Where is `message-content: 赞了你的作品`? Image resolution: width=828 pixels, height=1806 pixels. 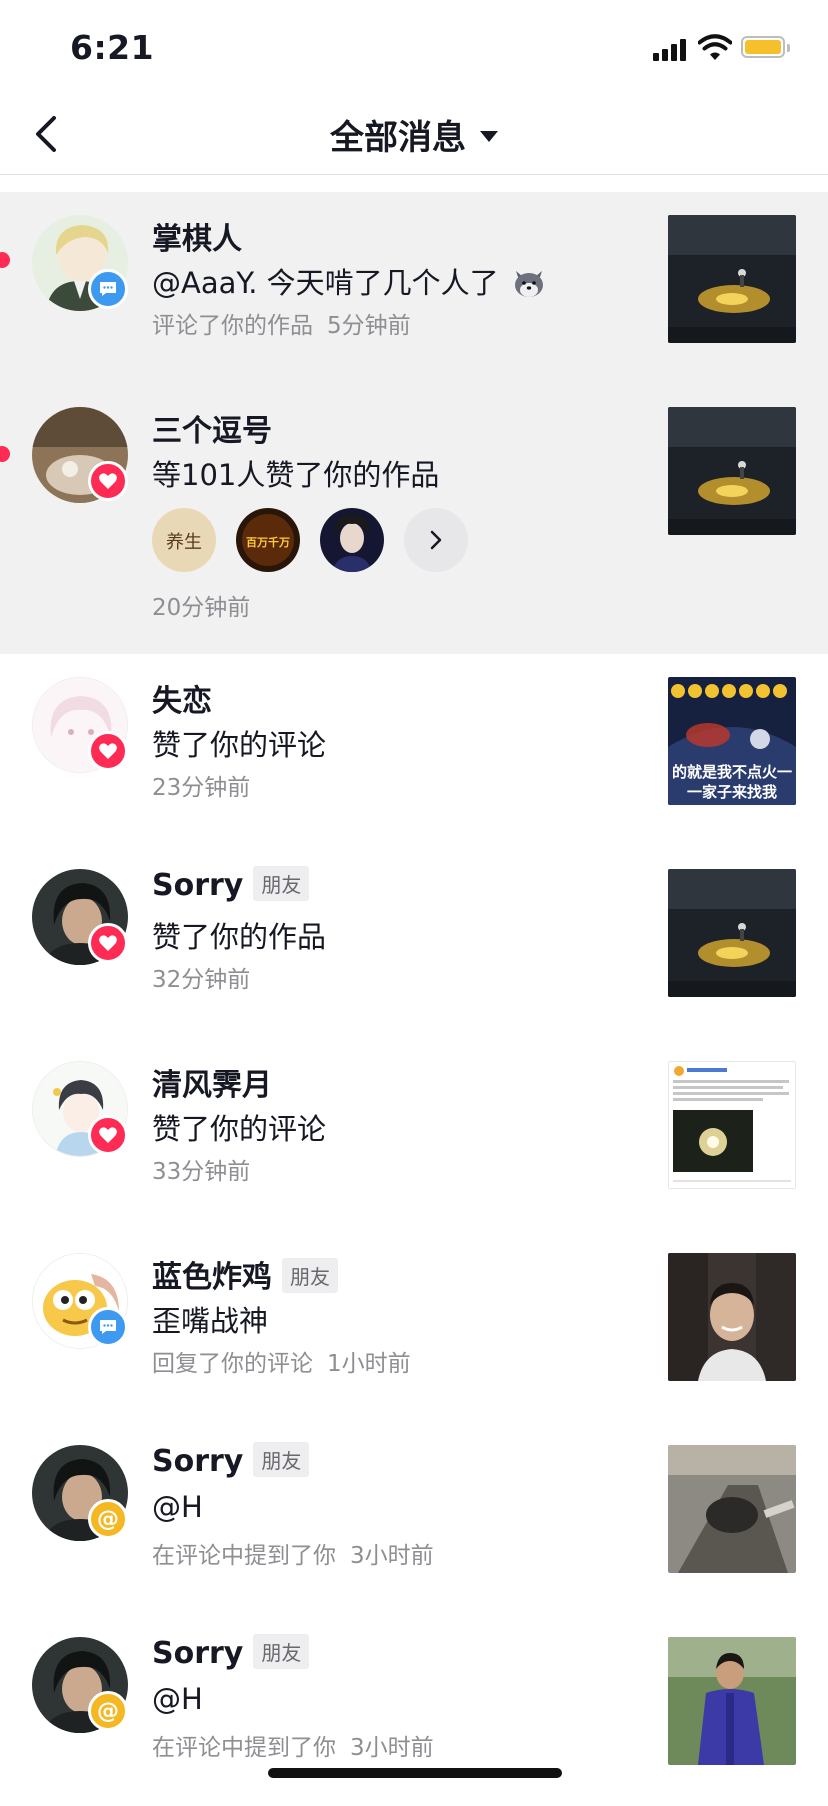 message-content: 赞了你的作品 is located at coordinates (239, 937).